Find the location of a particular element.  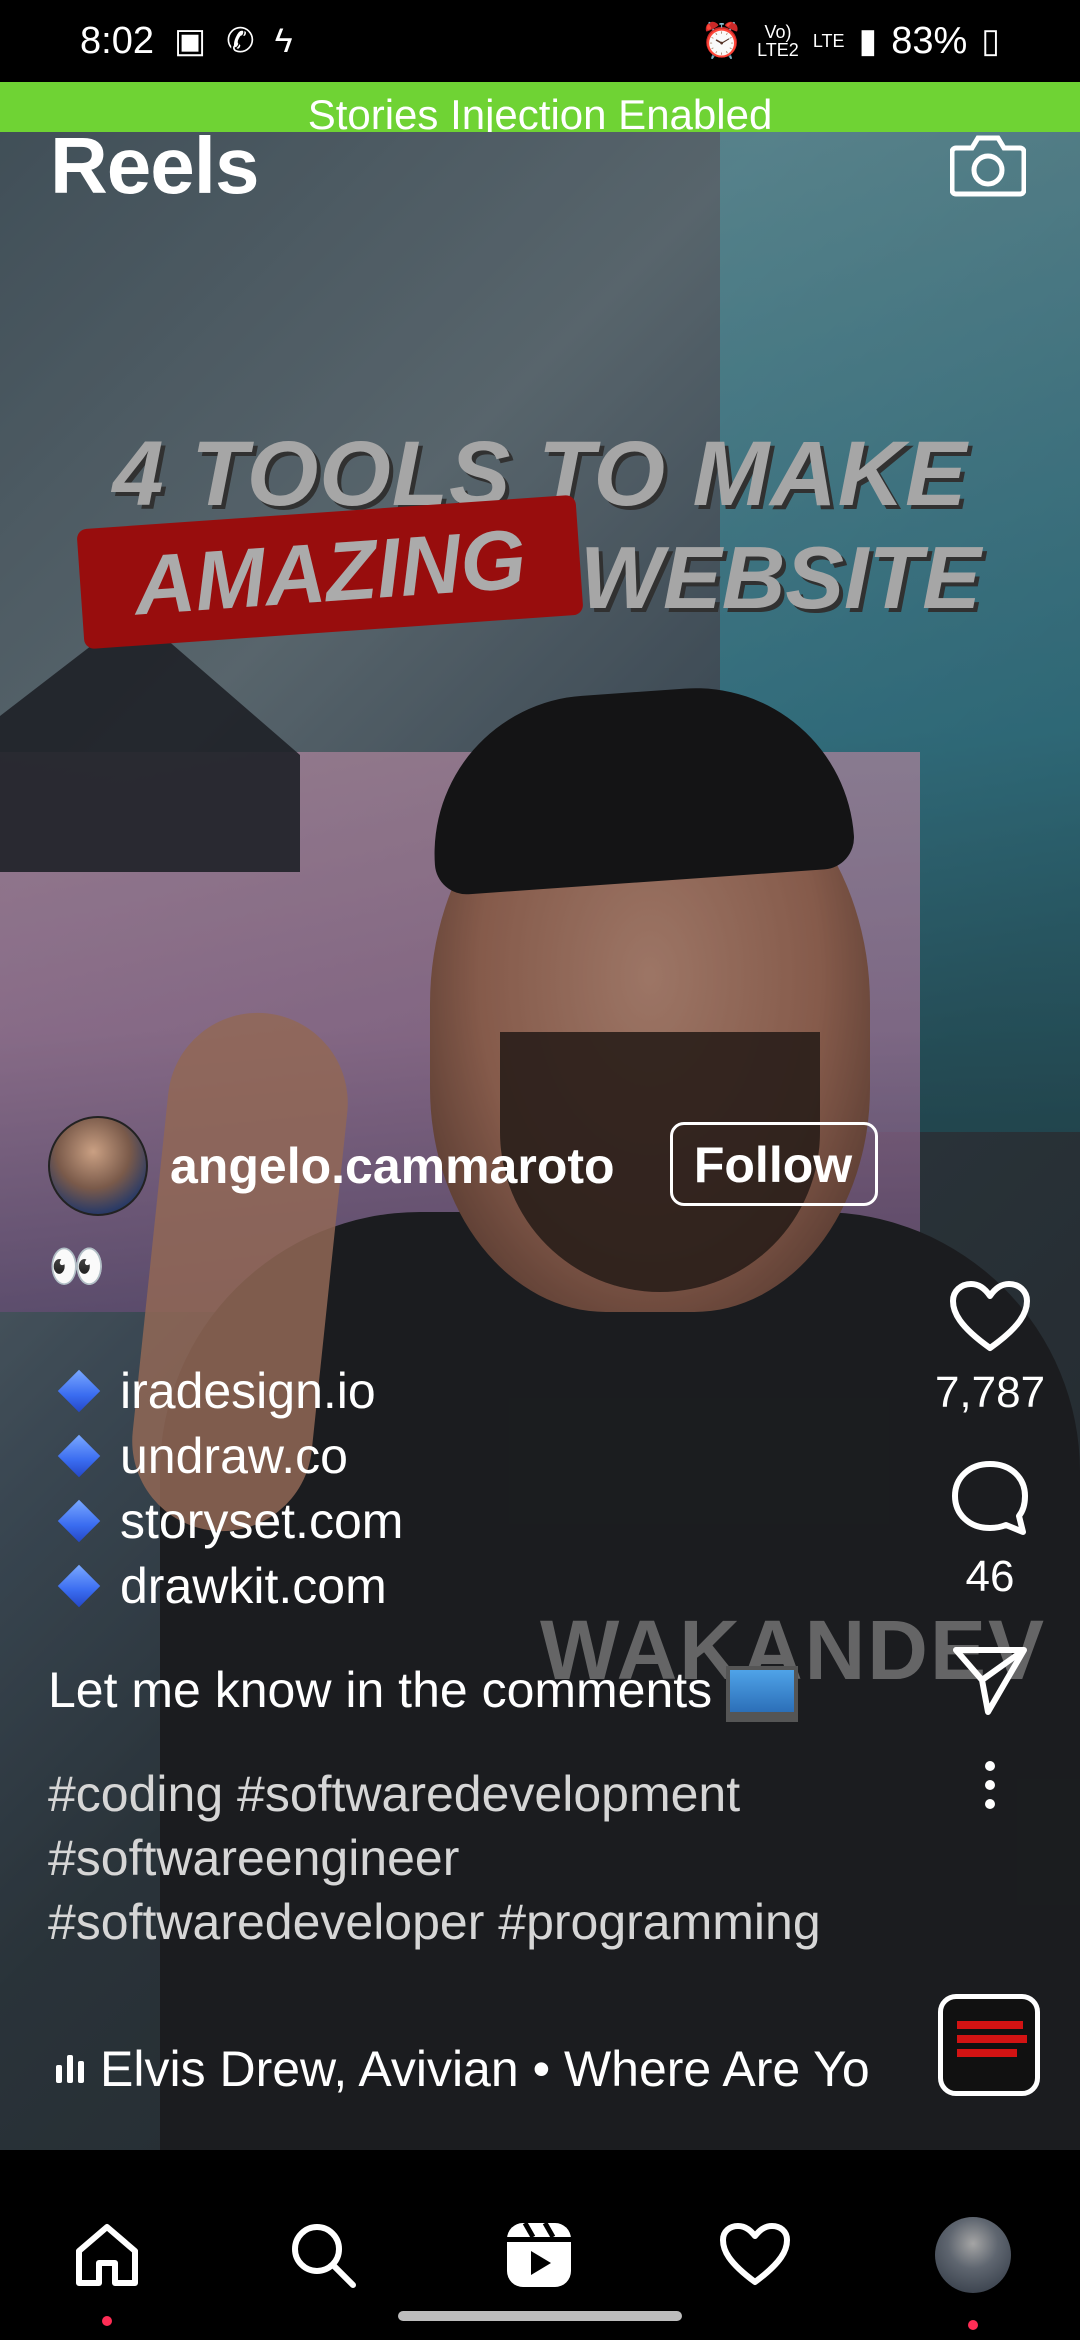

audio-thumbnail is located at coordinates (989, 2045).